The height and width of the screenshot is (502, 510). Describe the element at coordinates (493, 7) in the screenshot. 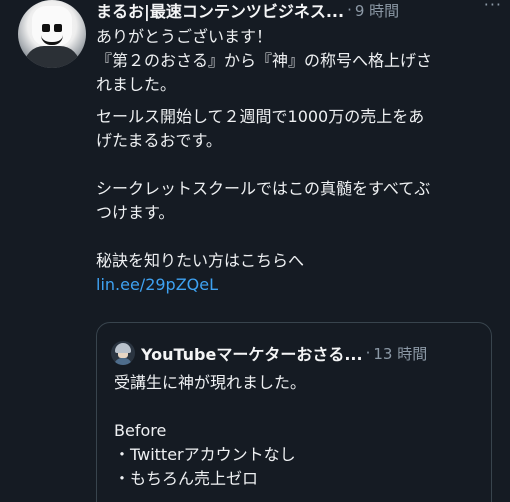

I see `more-options-icon: ···` at that location.